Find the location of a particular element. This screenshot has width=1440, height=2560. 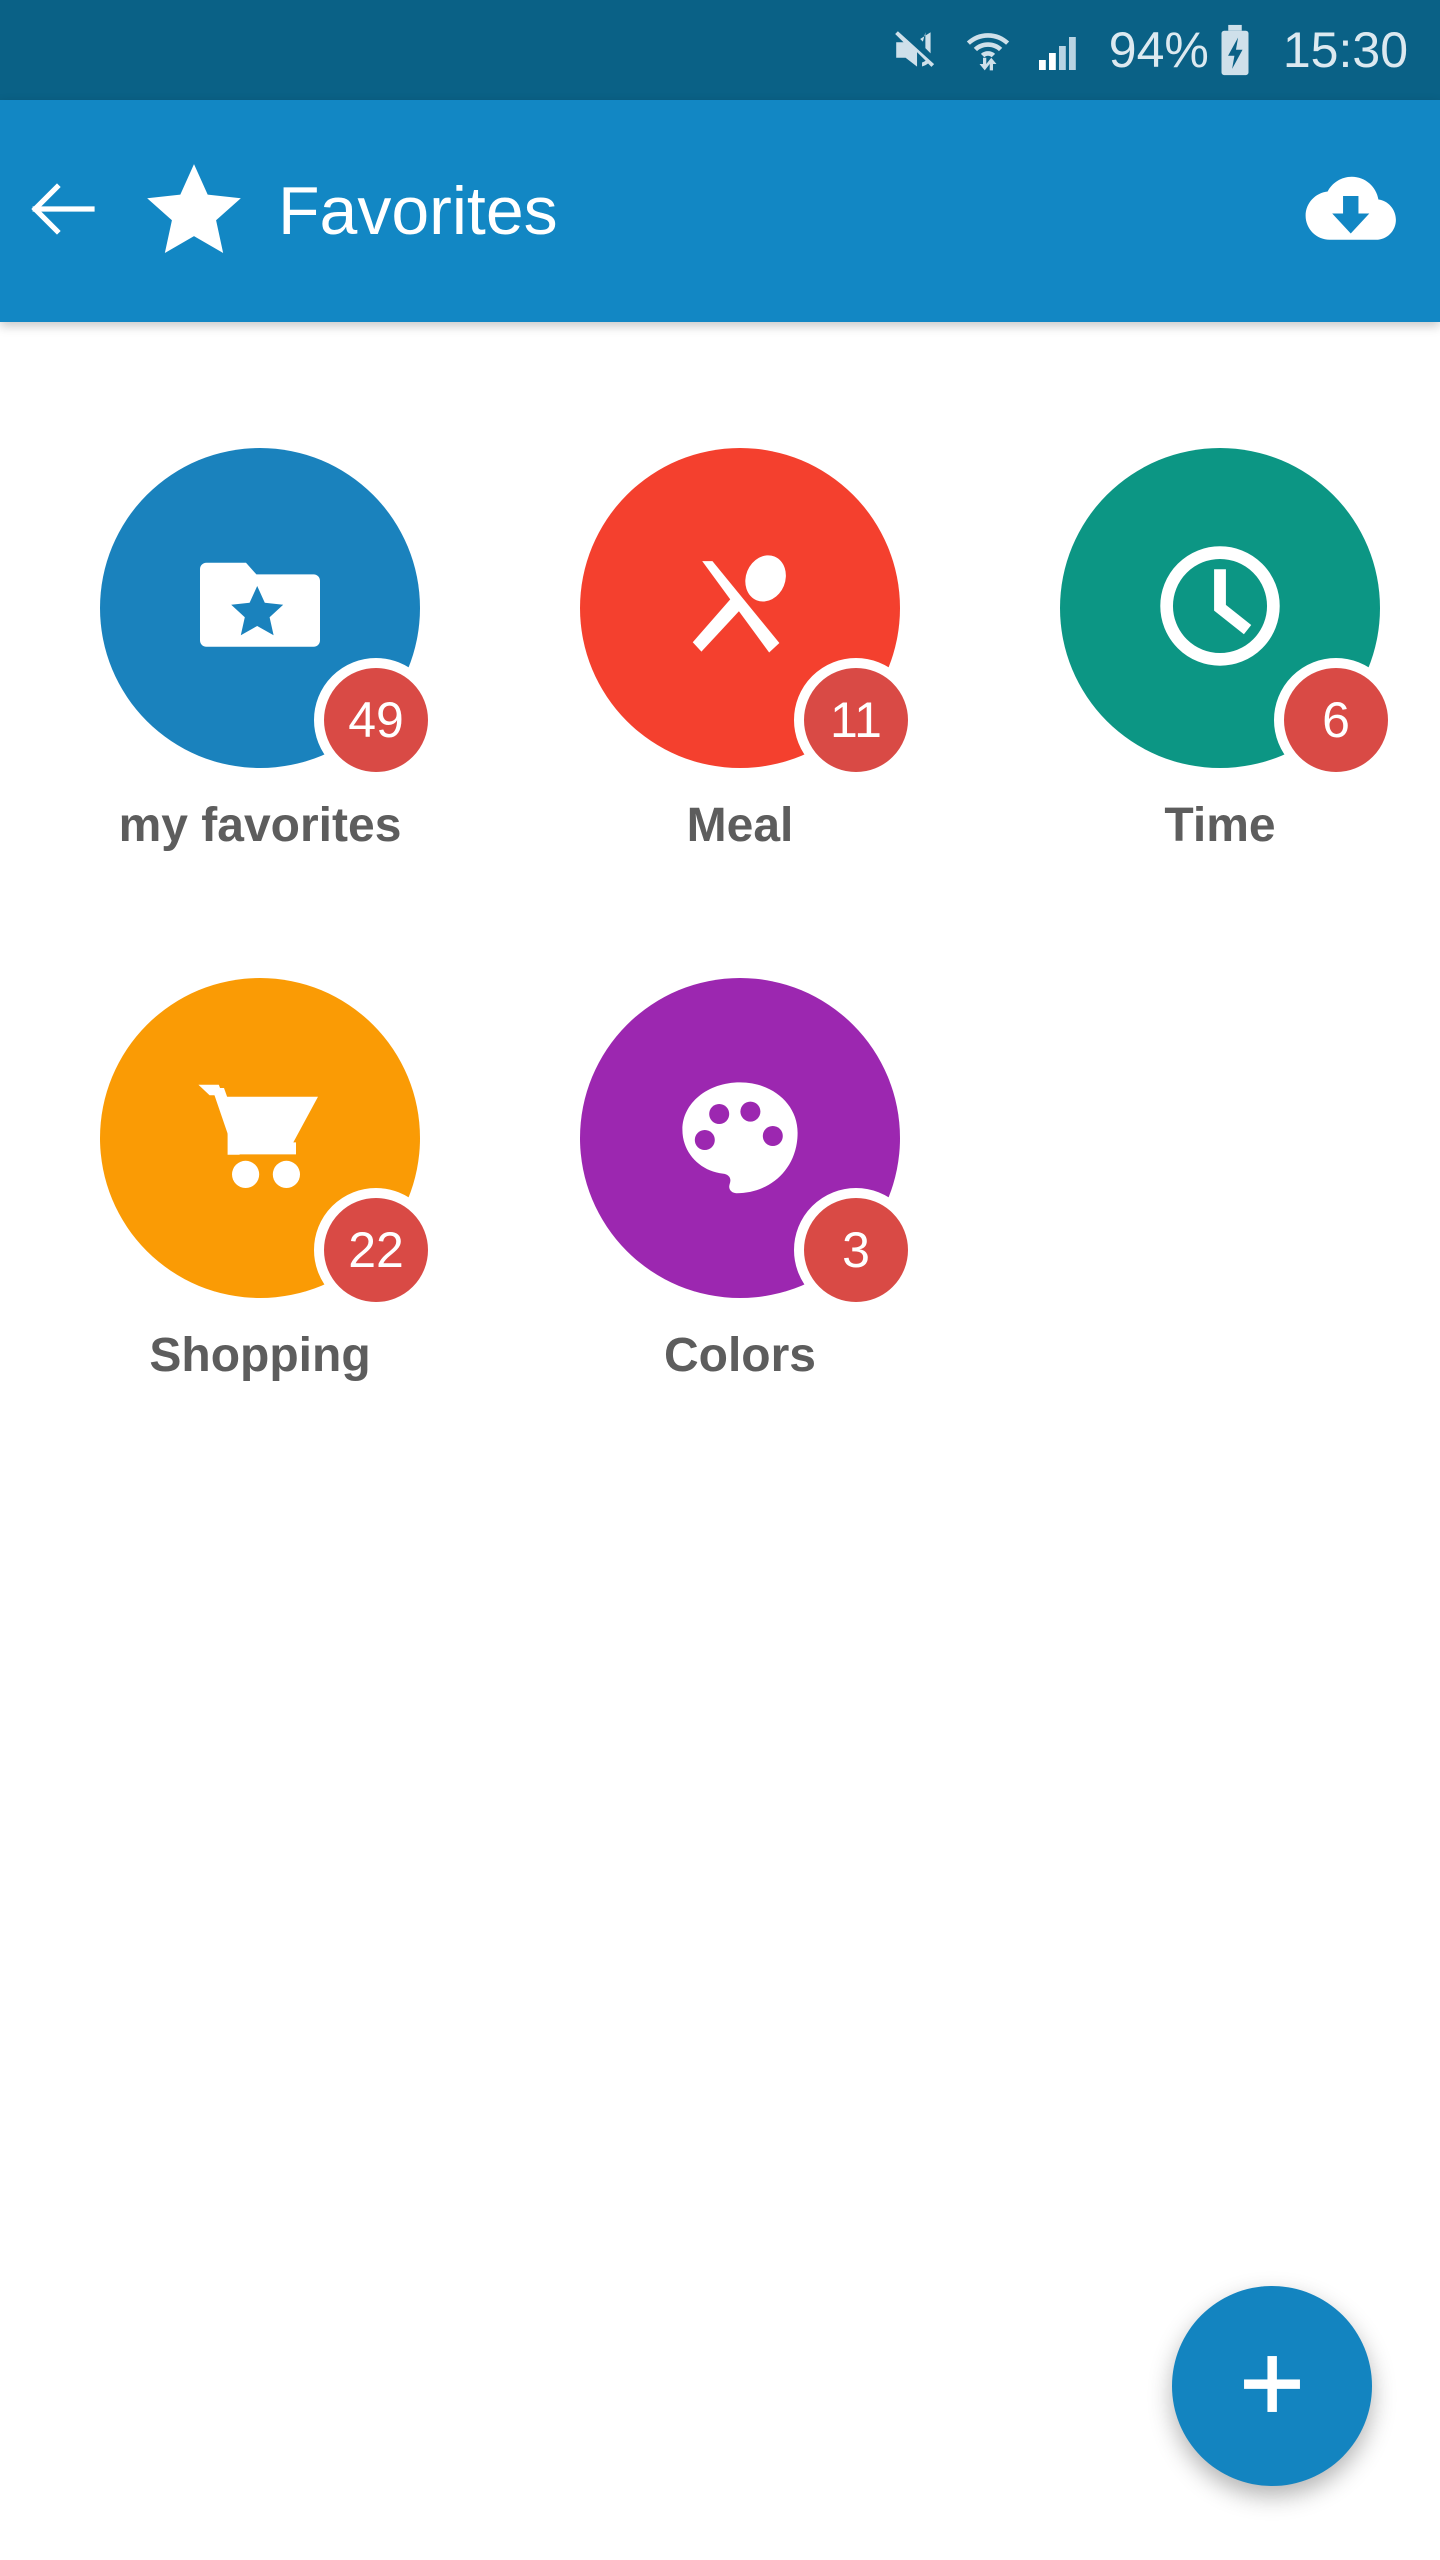

category-item-shopping: 22 Shopping is located at coordinates (260, 1243).